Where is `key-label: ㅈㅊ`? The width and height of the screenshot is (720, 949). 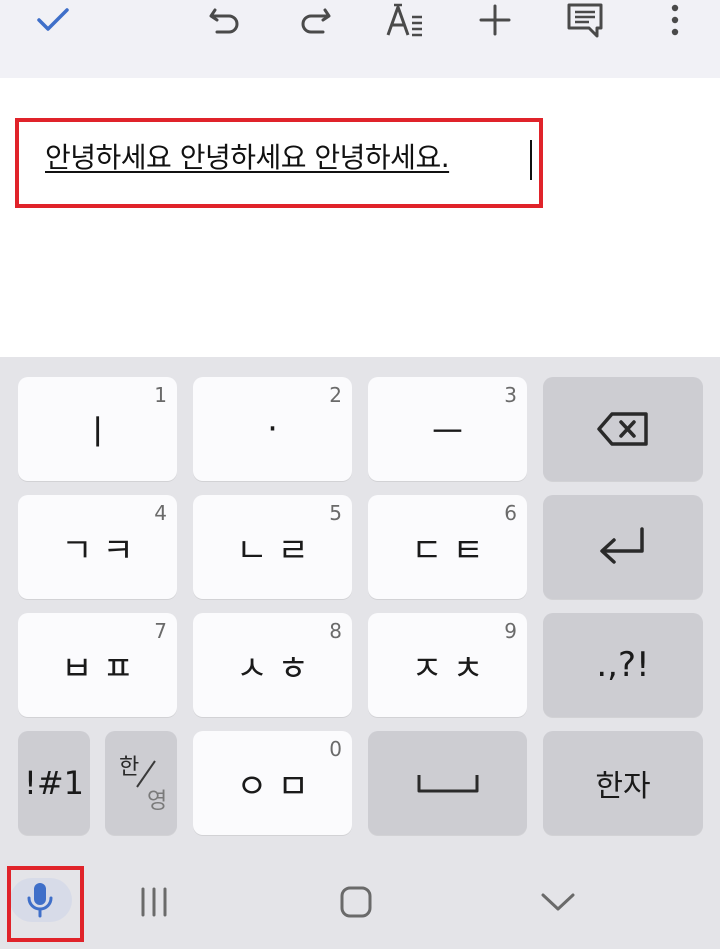 key-label: ㅈㅊ is located at coordinates (452, 668).